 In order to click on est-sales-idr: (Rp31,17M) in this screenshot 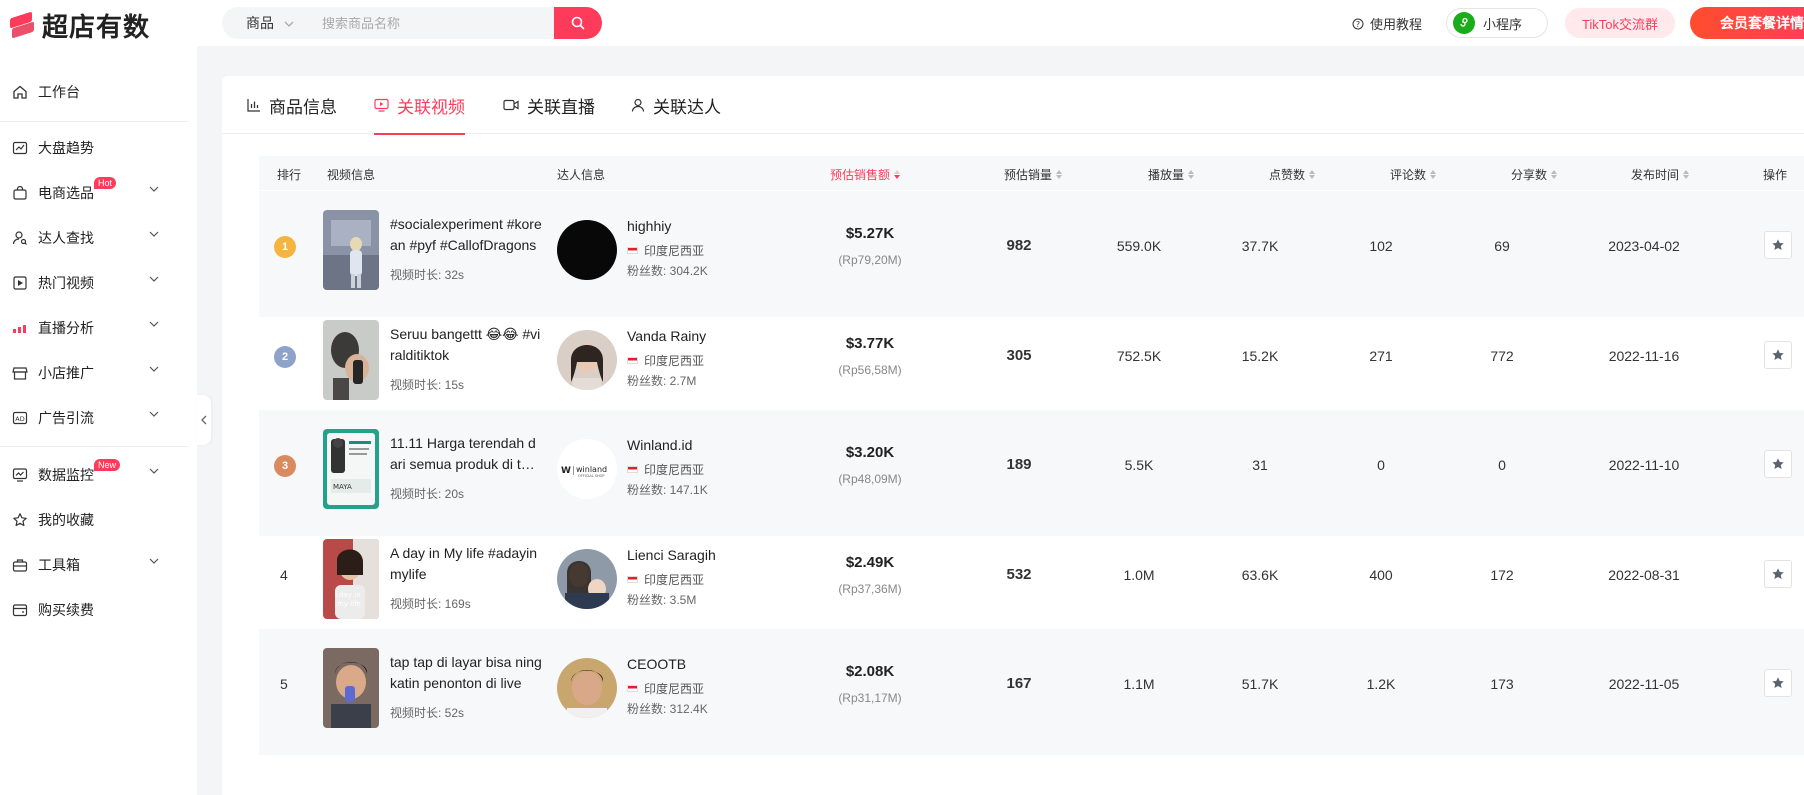, I will do `click(870, 698)`.